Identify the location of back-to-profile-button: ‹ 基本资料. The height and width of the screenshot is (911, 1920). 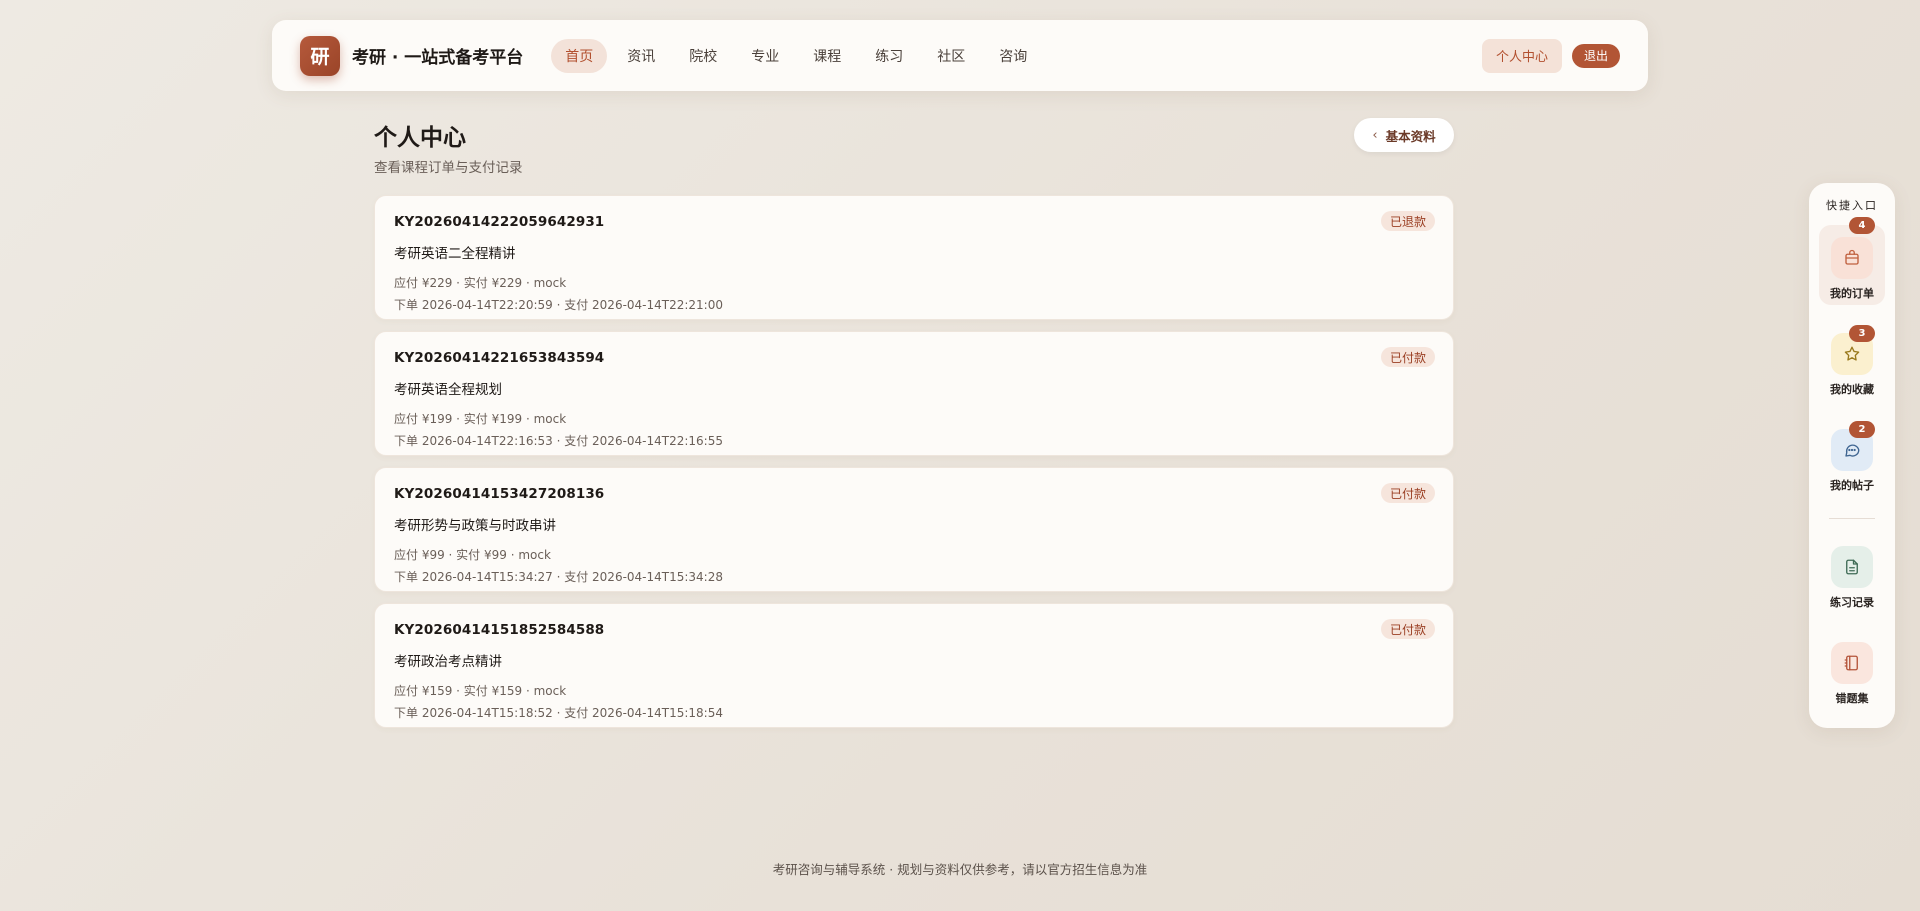
(1404, 135).